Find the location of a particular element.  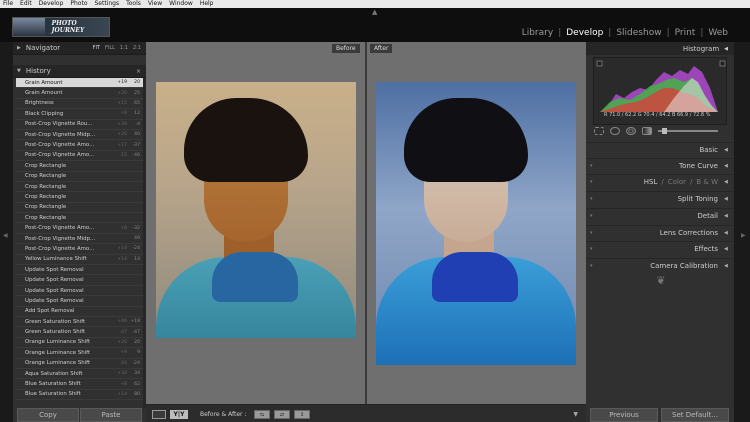

hsl-tab: HSL is located at coordinates (651, 182).